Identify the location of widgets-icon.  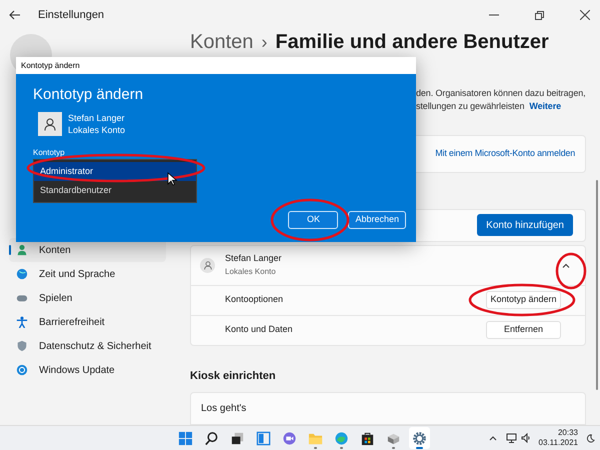
(263, 438).